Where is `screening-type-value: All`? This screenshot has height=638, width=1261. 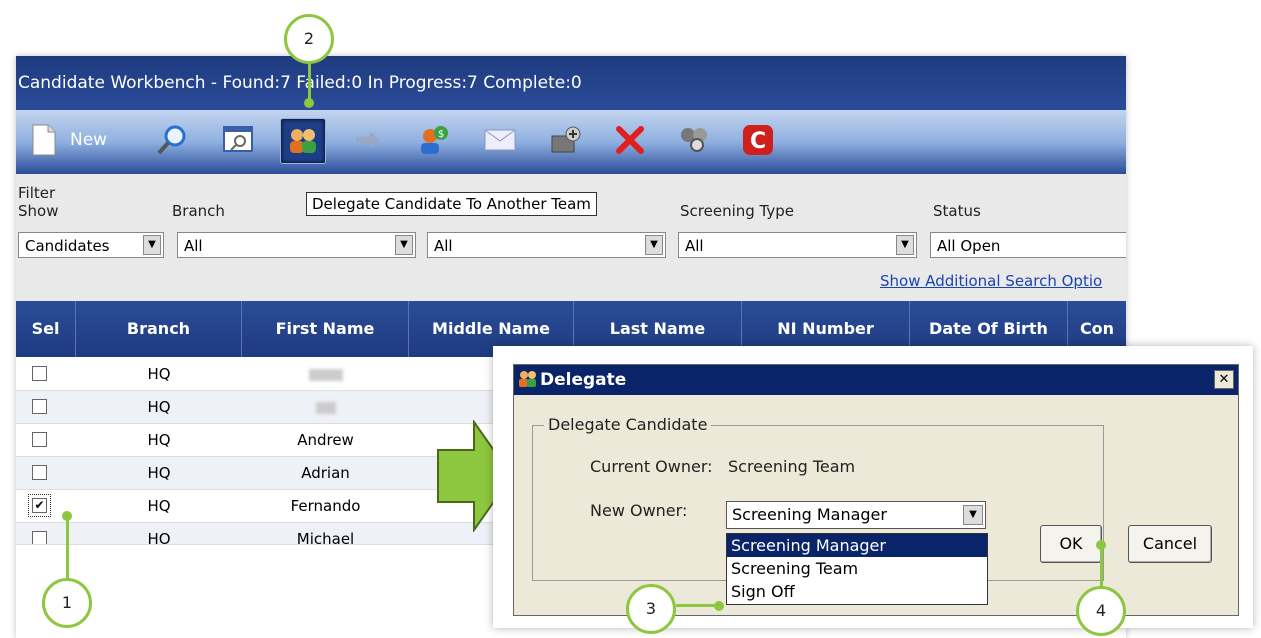 screening-type-value: All is located at coordinates (694, 246).